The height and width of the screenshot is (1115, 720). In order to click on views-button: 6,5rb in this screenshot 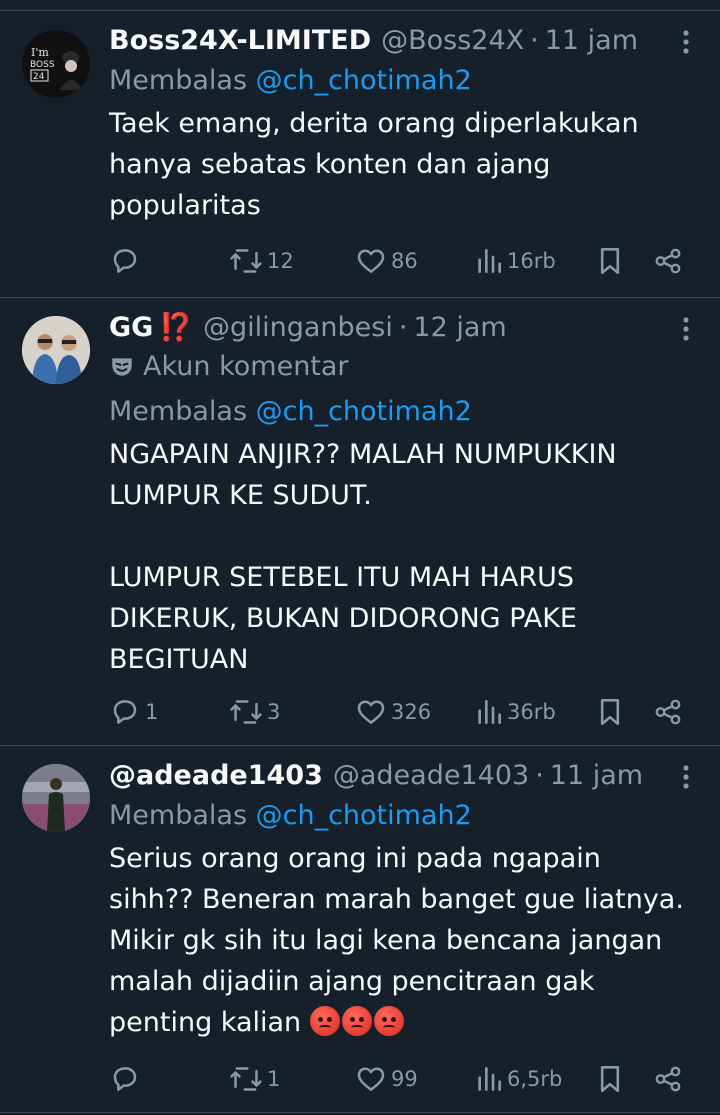, I will do `click(518, 1079)`.